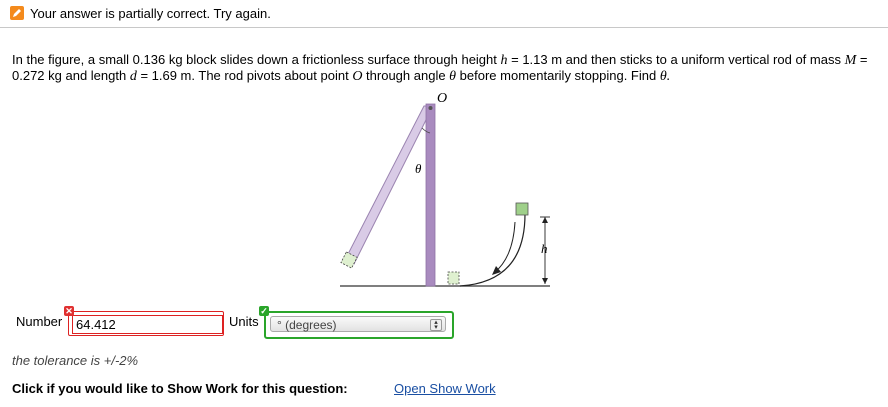 The image size is (888, 407). What do you see at coordinates (75, 360) in the screenshot?
I see `tolerance-text: the tolerance is +/-2%` at bounding box center [75, 360].